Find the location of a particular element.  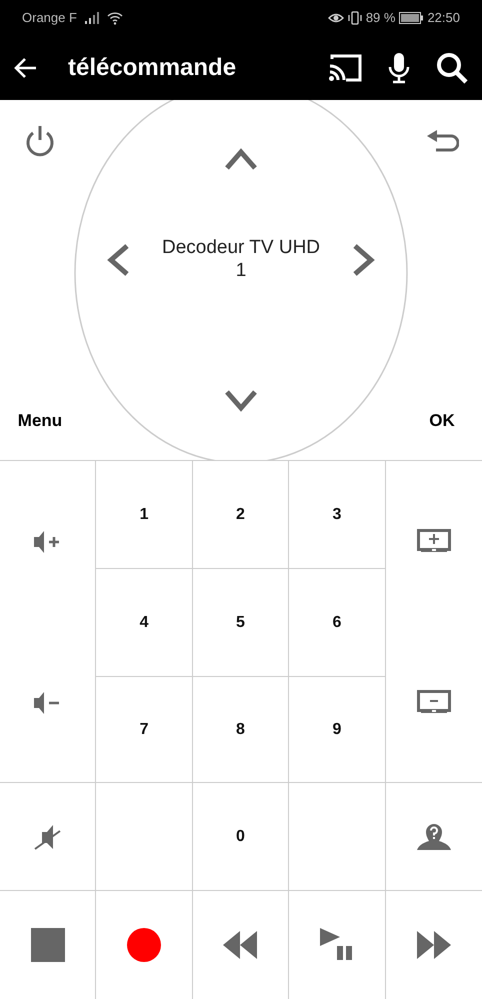

down-arrow-button is located at coordinates (241, 401).